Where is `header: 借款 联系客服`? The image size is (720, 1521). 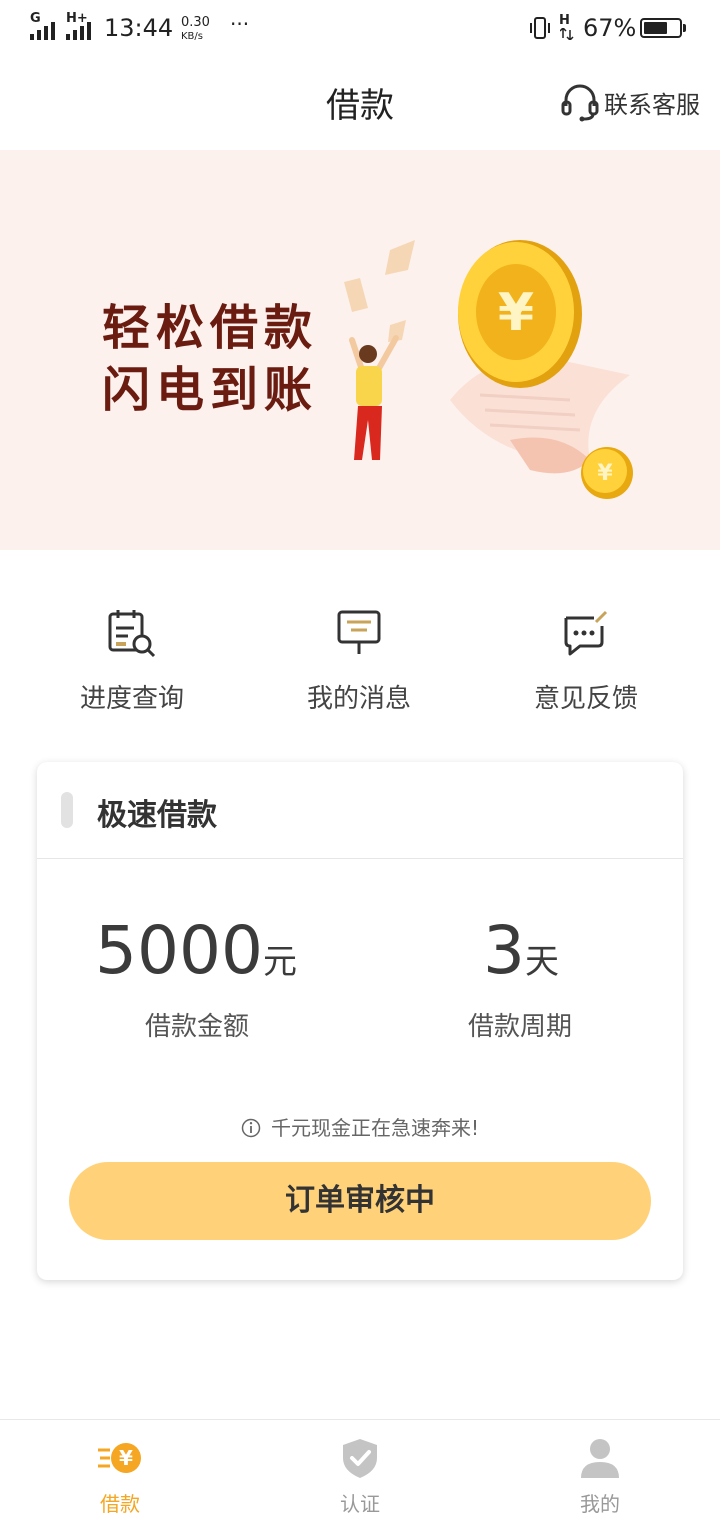
header: 借款 联系客服 is located at coordinates (360, 104).